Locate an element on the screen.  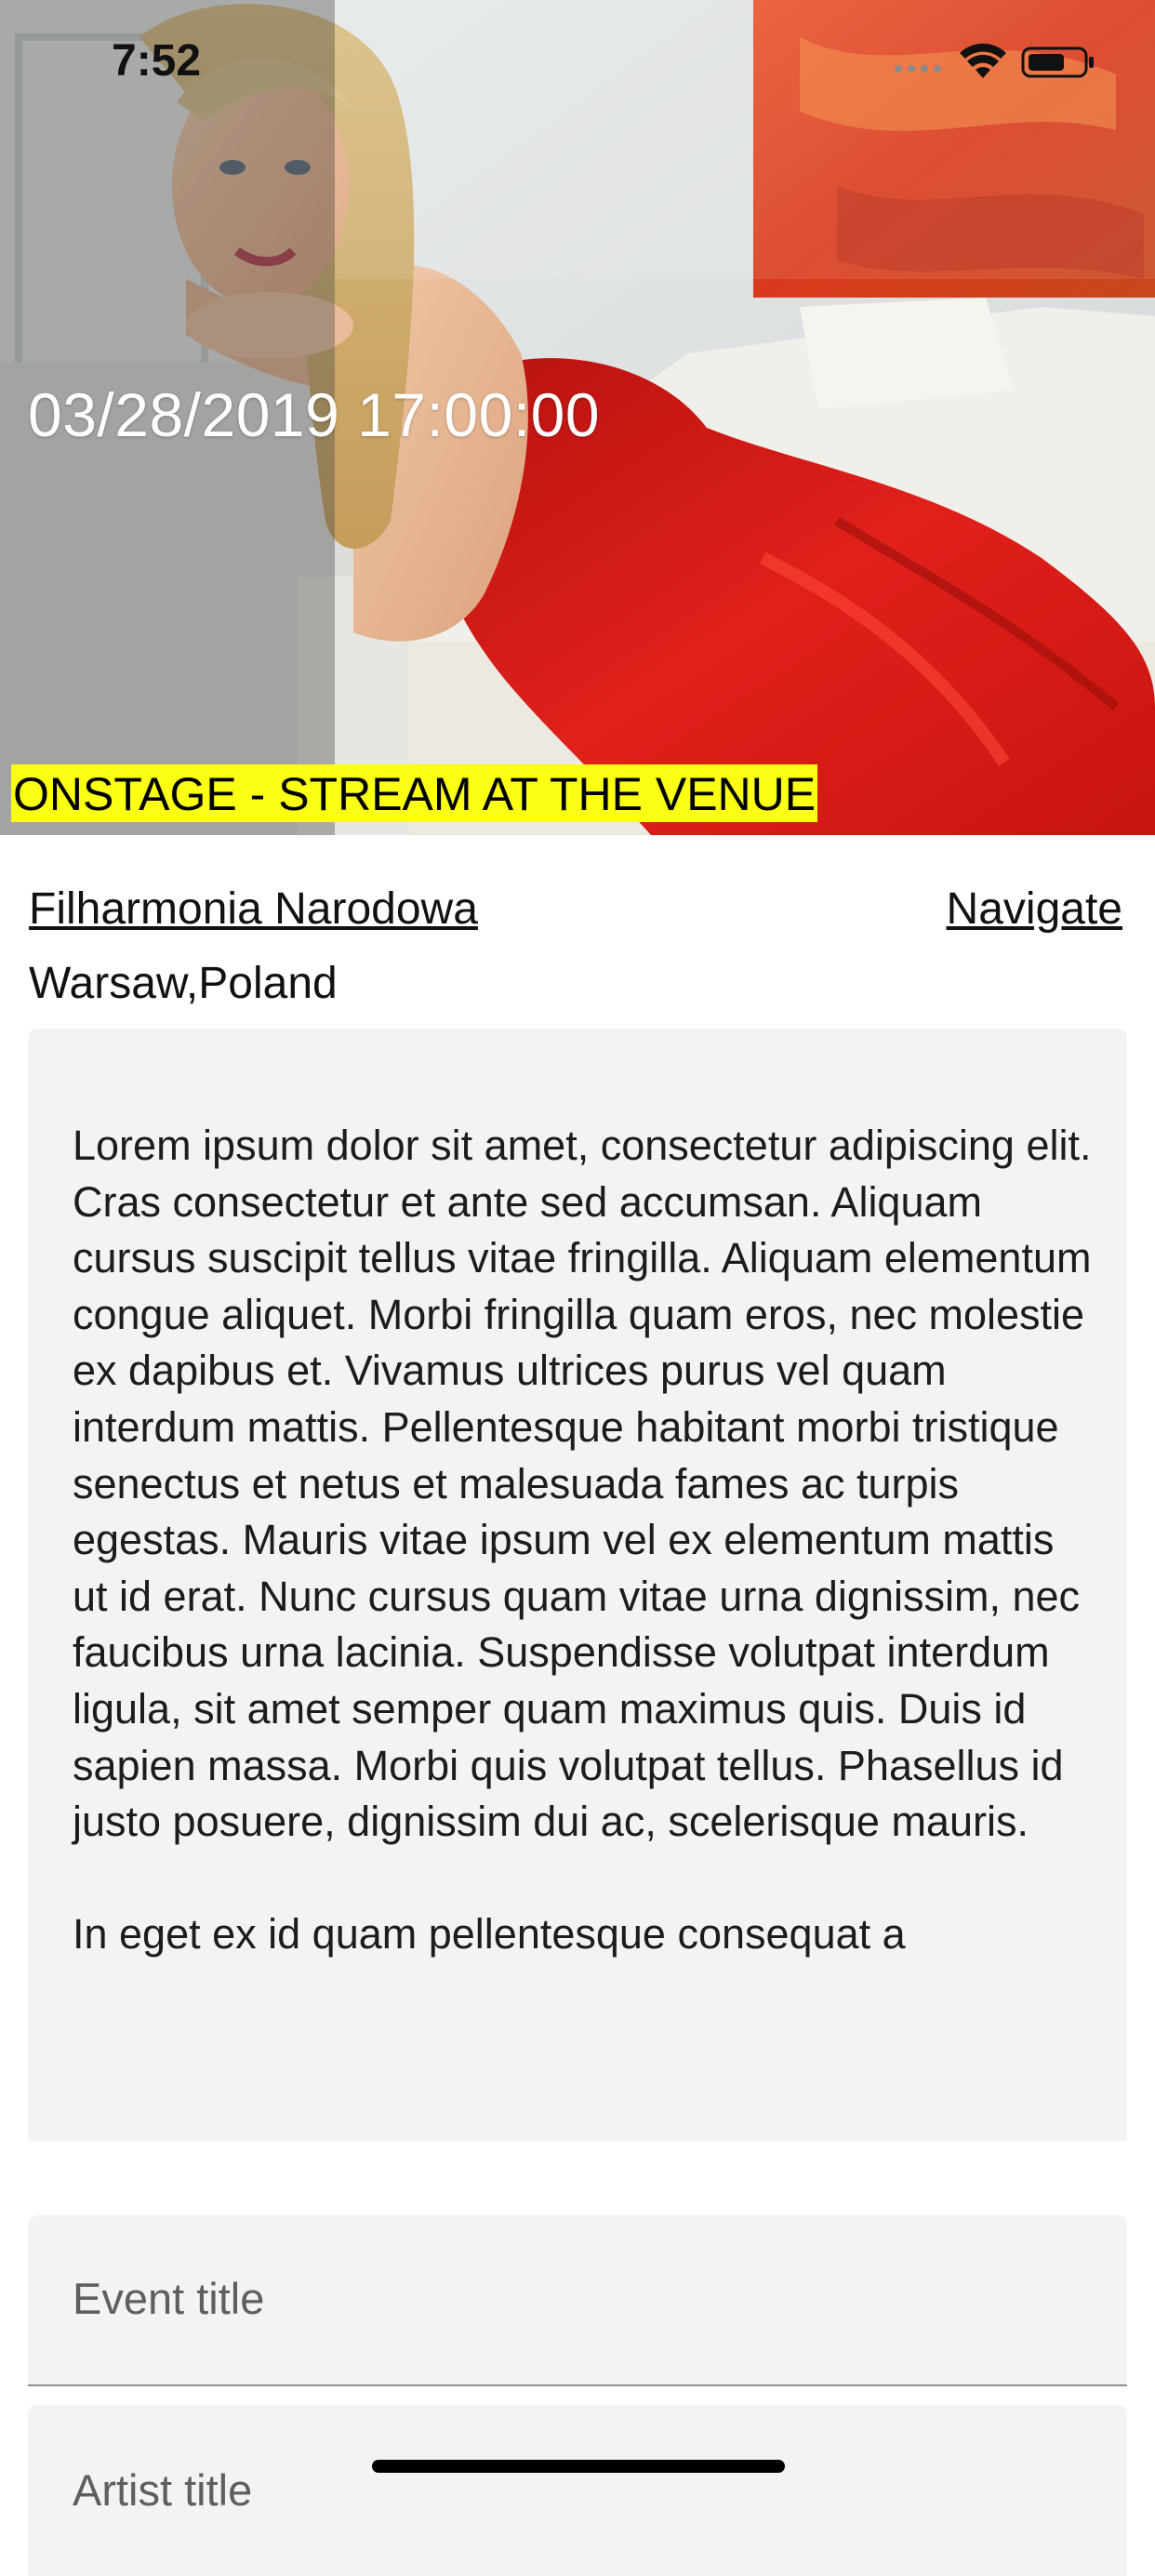
event-title-label: Event title is located at coordinates (169, 2298).